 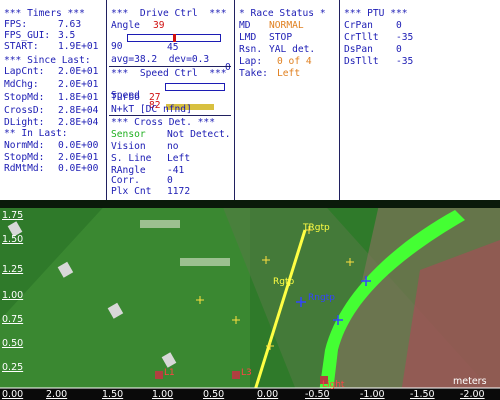 I want to click on drive-divider, so click(x=170, y=66).